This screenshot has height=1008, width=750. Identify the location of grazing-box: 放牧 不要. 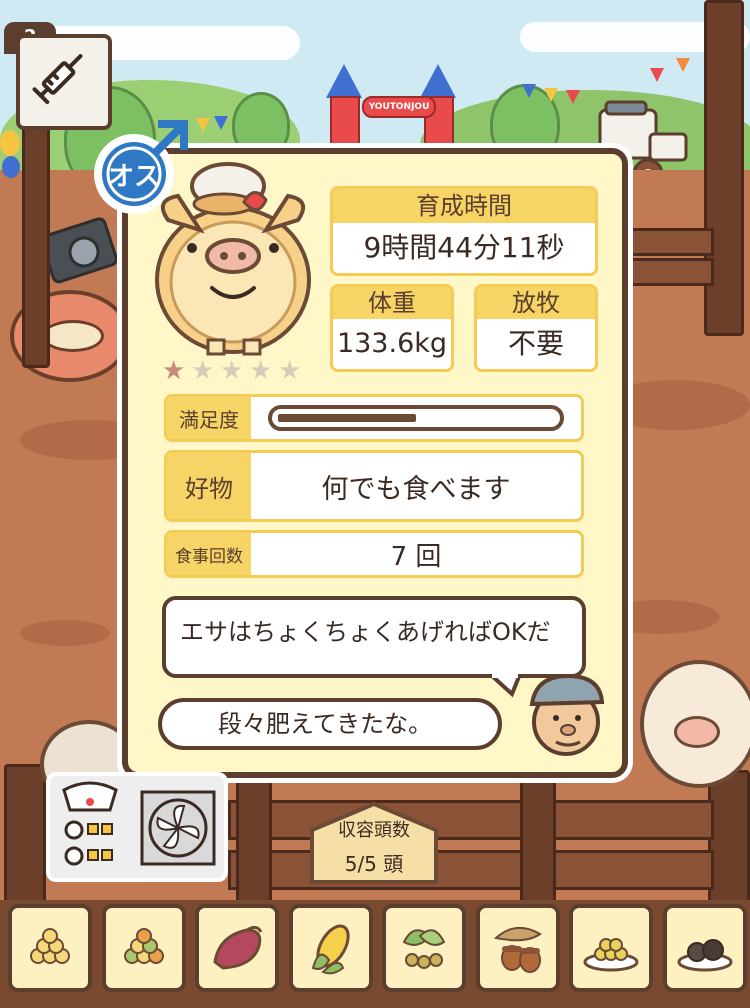
(536, 328).